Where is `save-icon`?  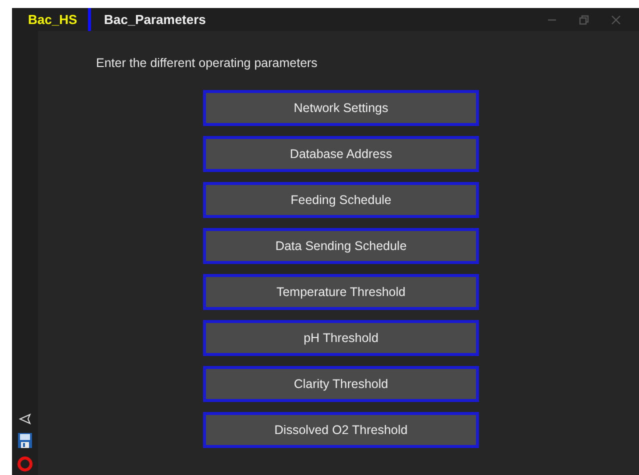 save-icon is located at coordinates (25, 440).